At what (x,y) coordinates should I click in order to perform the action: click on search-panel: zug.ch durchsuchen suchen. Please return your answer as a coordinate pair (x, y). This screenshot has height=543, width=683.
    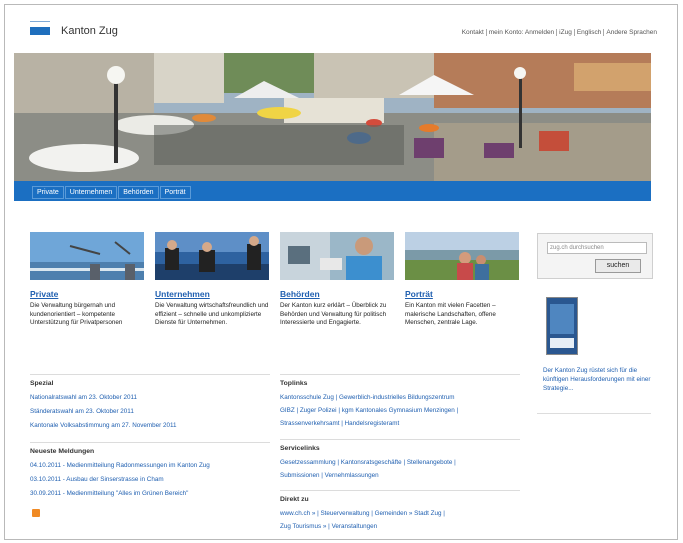
    Looking at the image, I should click on (595, 256).